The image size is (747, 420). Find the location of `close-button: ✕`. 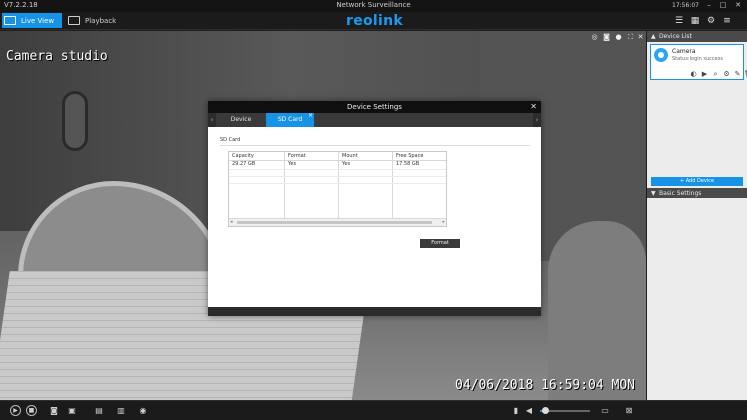

close-button: ✕ is located at coordinates (738, 5).